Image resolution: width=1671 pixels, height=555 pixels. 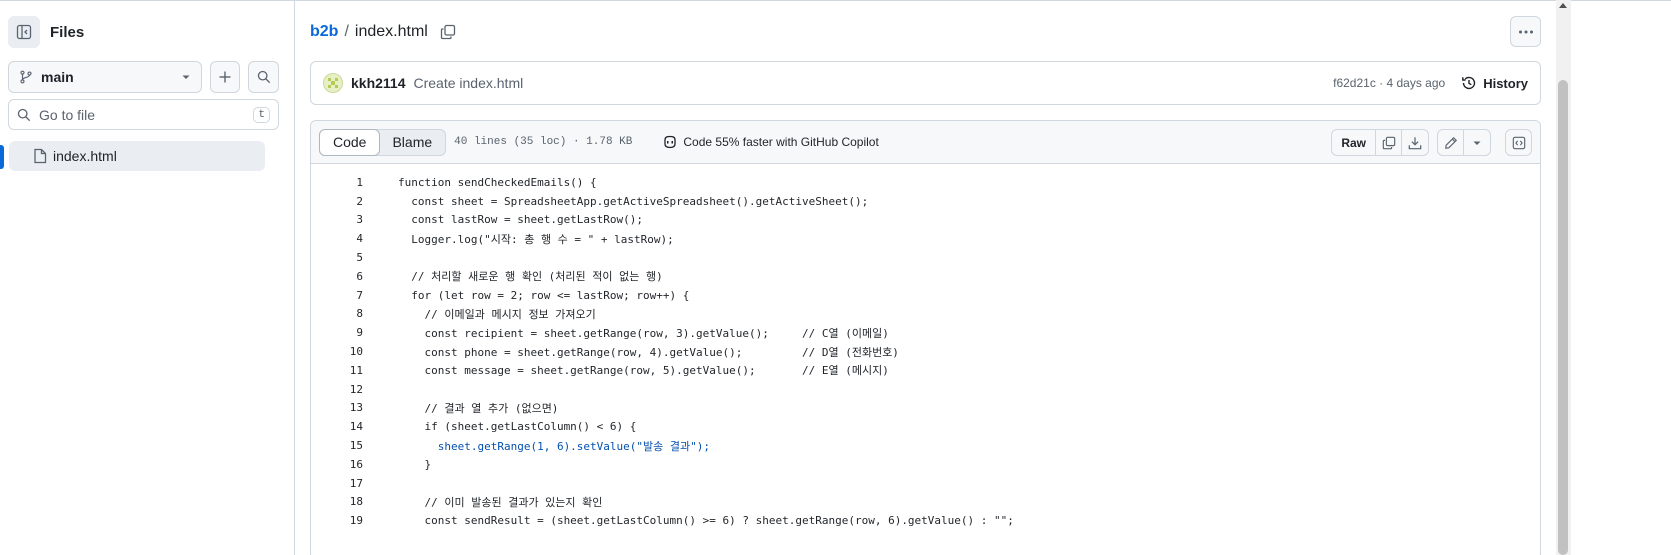 I want to click on sidebar-header: Files, so click(x=46, y=32).